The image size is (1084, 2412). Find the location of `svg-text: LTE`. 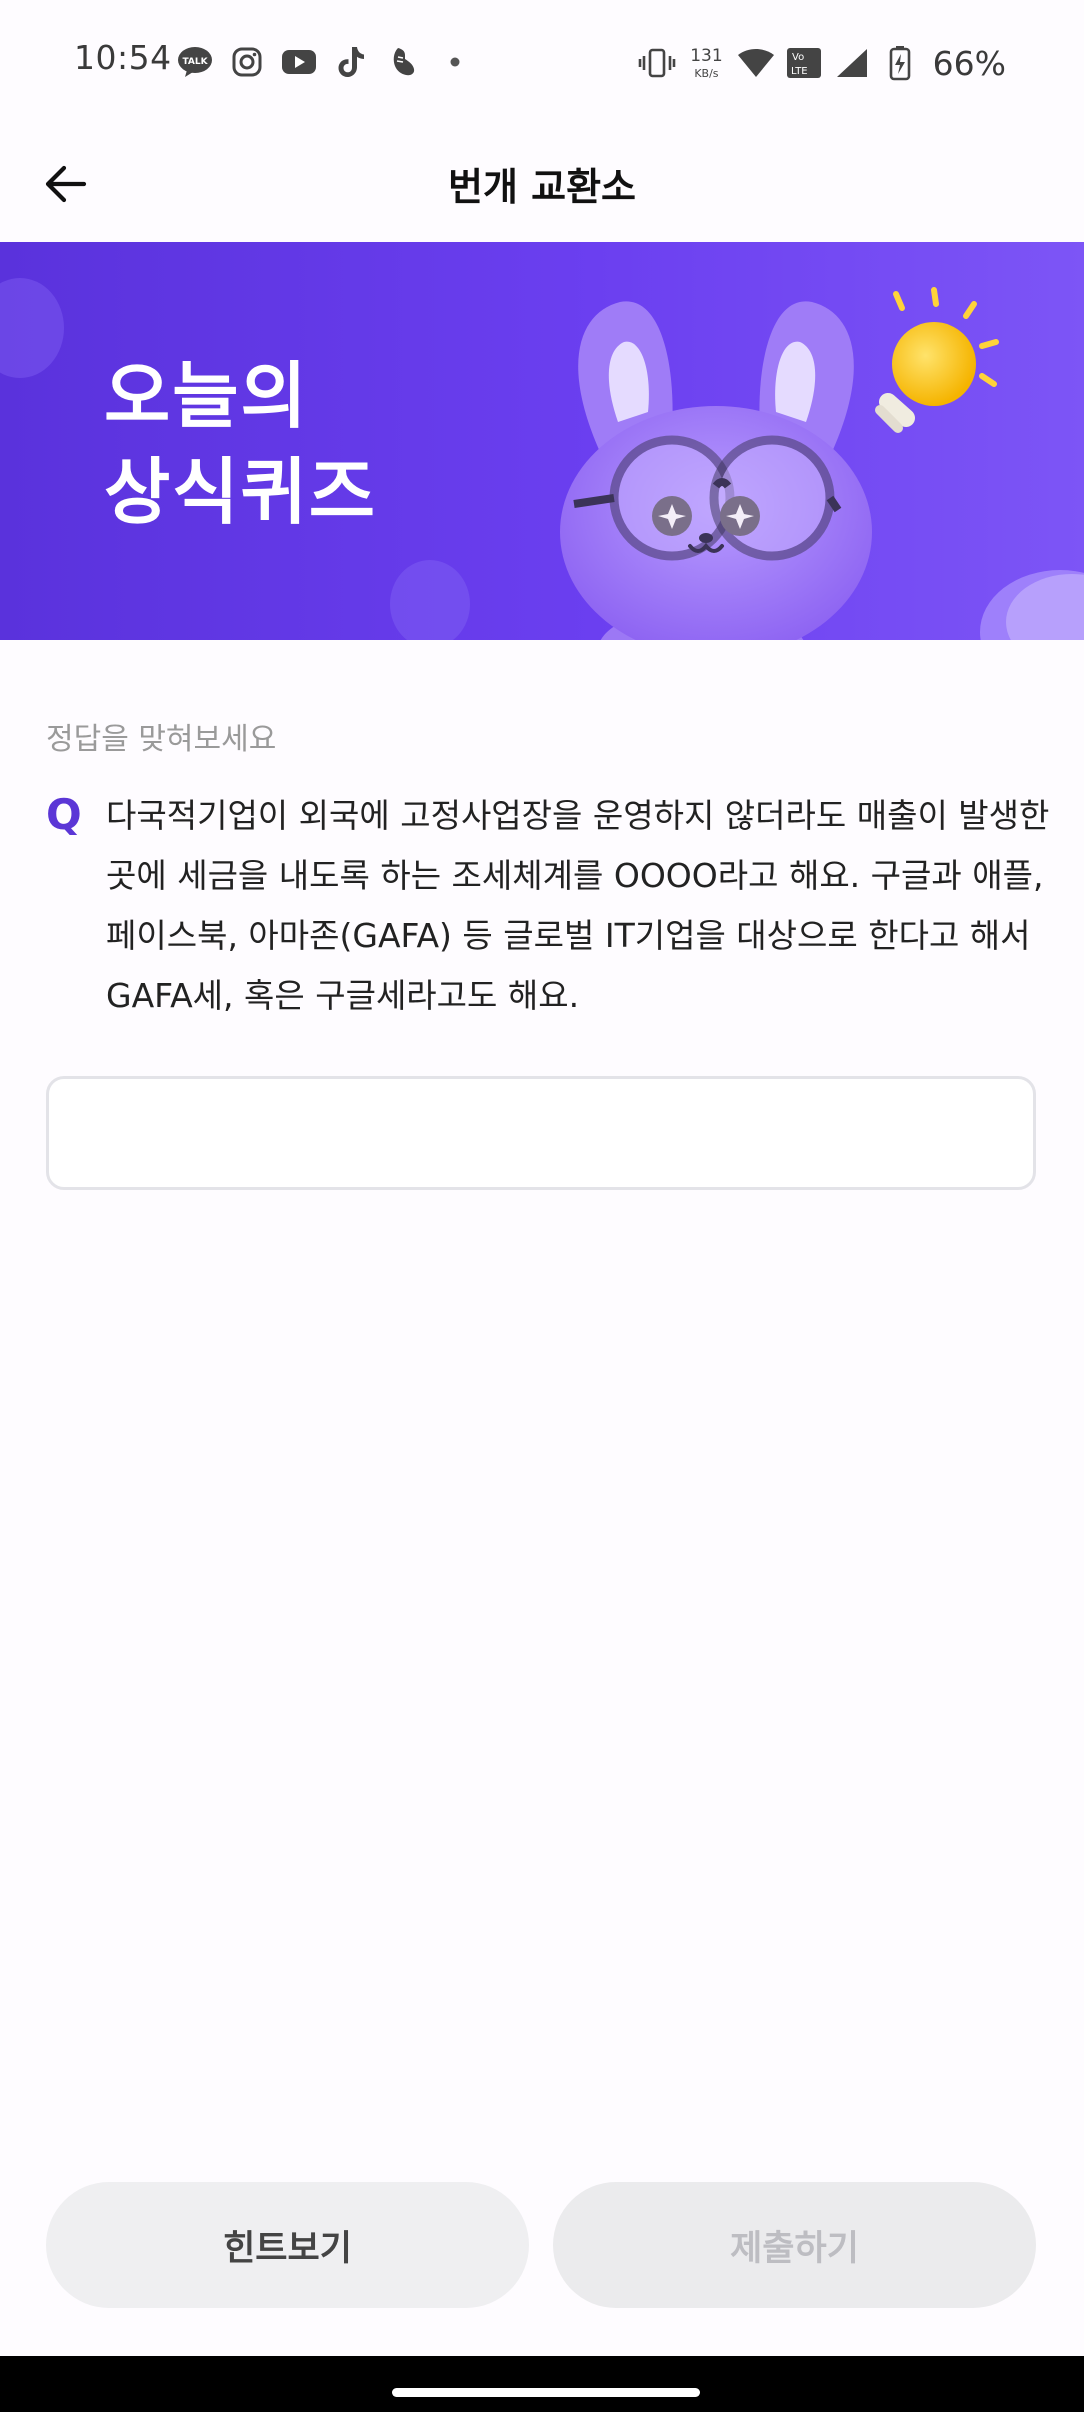

svg-text: LTE is located at coordinates (799, 71).